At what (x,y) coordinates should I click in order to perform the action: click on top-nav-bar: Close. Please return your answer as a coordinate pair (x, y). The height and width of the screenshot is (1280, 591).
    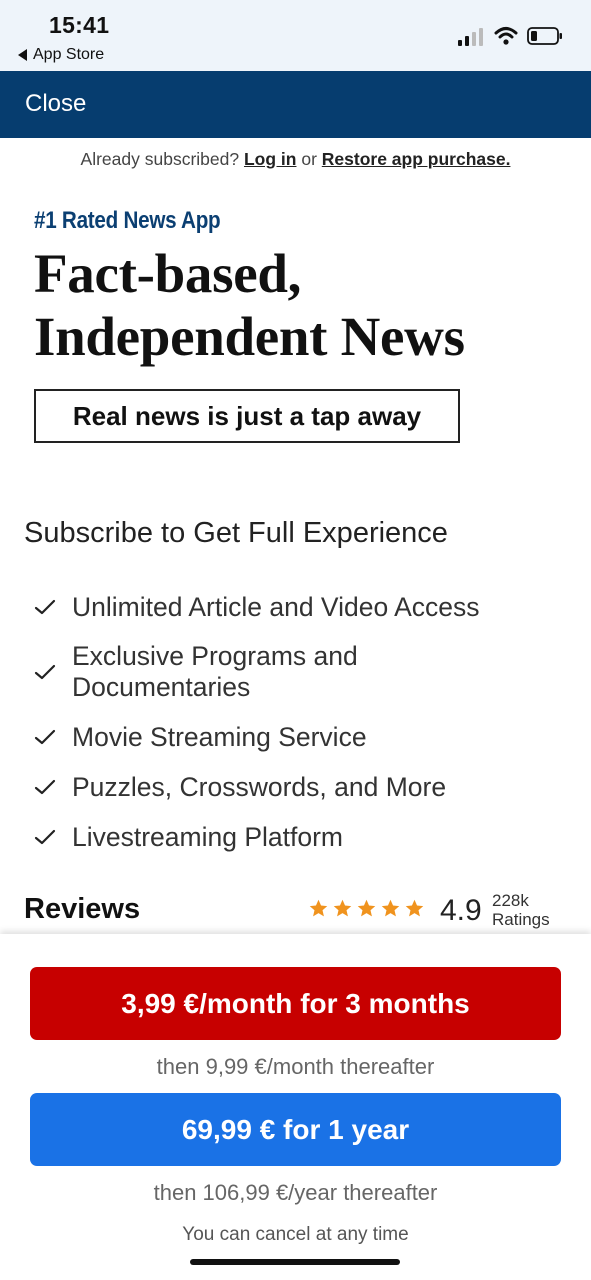
    Looking at the image, I should click on (295, 104).